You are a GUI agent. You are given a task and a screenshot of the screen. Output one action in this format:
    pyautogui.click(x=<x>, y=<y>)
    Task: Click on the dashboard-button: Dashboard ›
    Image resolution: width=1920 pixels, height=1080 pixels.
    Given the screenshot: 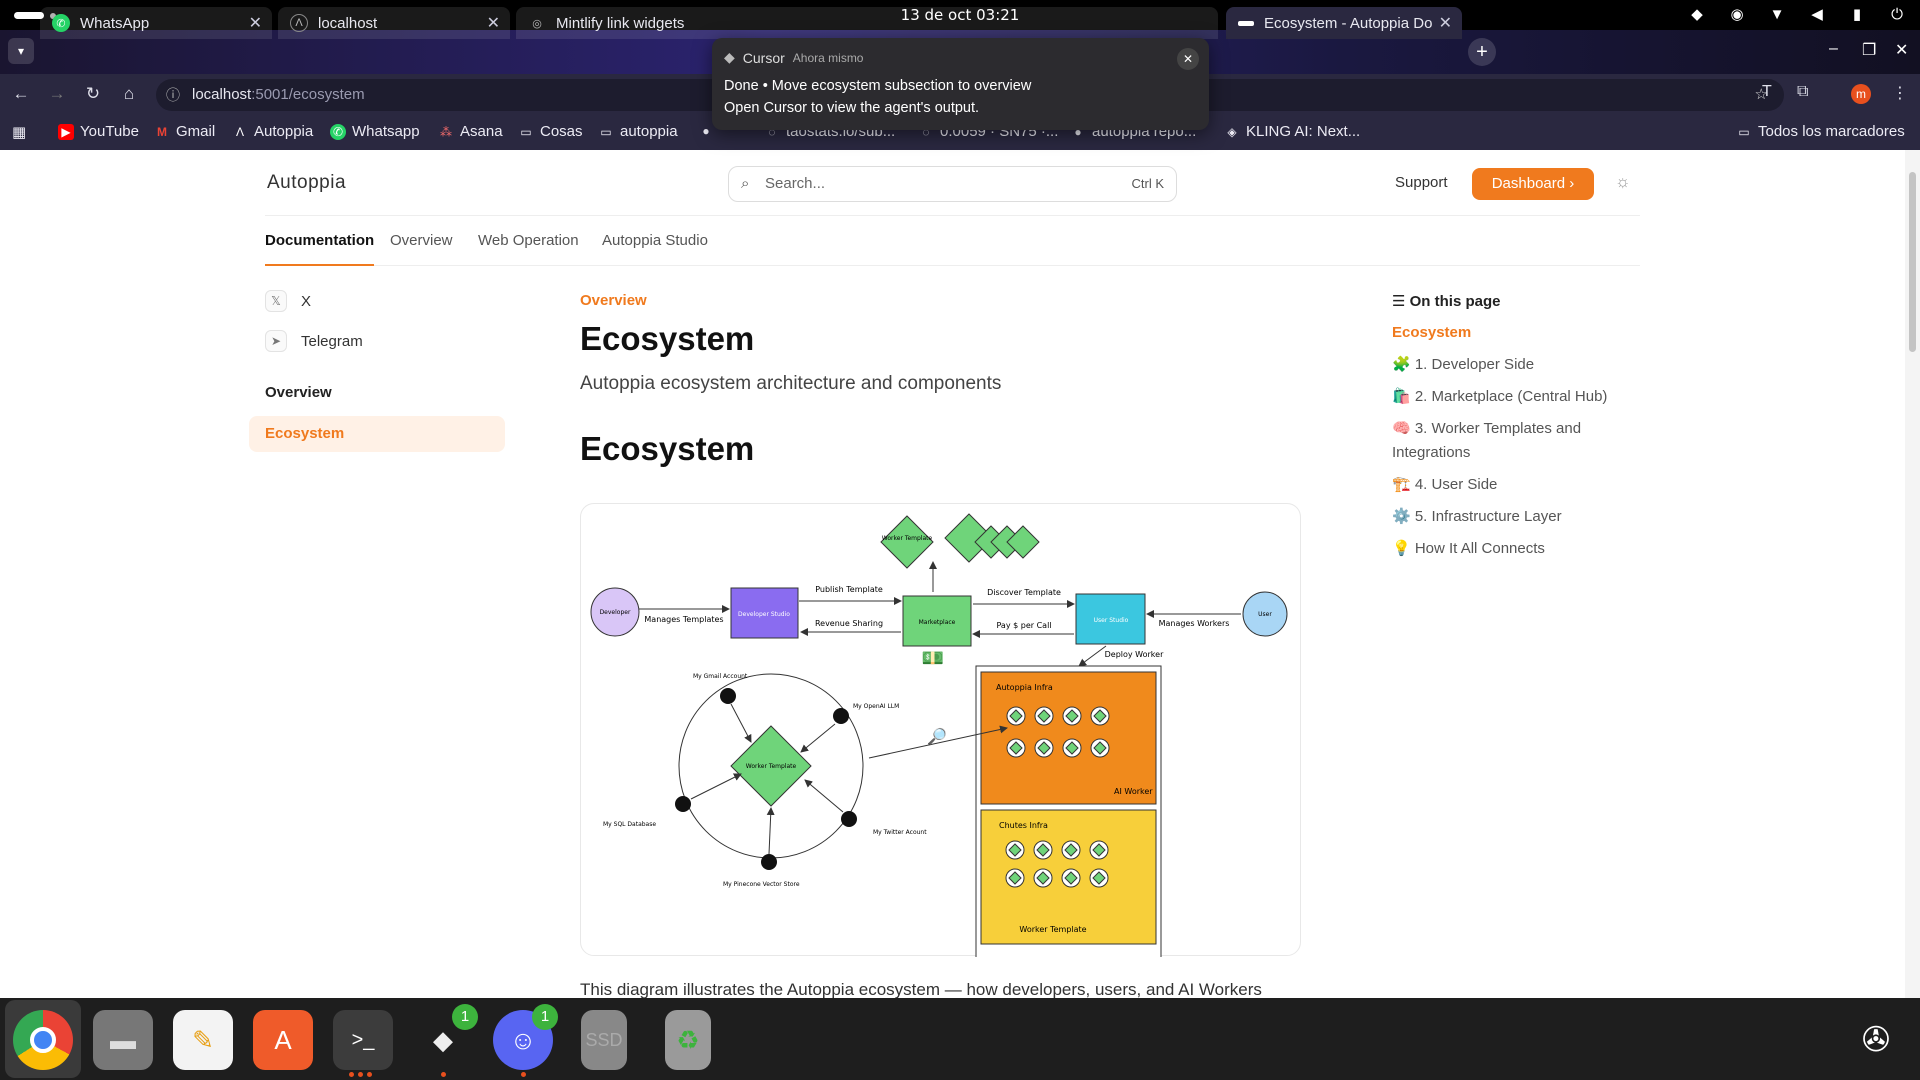 What is the action you would take?
    pyautogui.click(x=1533, y=184)
    